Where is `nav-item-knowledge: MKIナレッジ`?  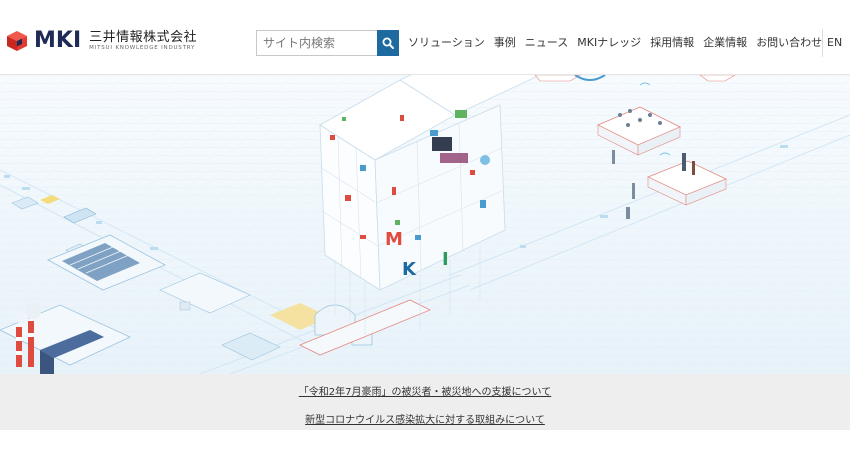 nav-item-knowledge: MKIナレッジ is located at coordinates (609, 43).